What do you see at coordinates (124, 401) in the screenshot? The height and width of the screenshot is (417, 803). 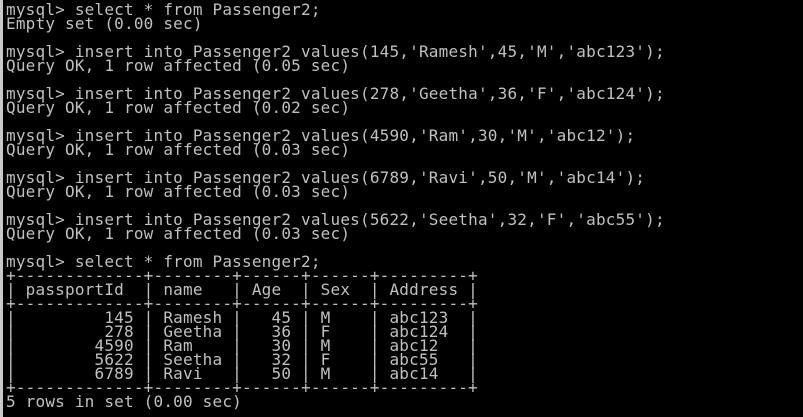 I see `terminal-line: 5 rows in set (0.00 sec)` at bounding box center [124, 401].